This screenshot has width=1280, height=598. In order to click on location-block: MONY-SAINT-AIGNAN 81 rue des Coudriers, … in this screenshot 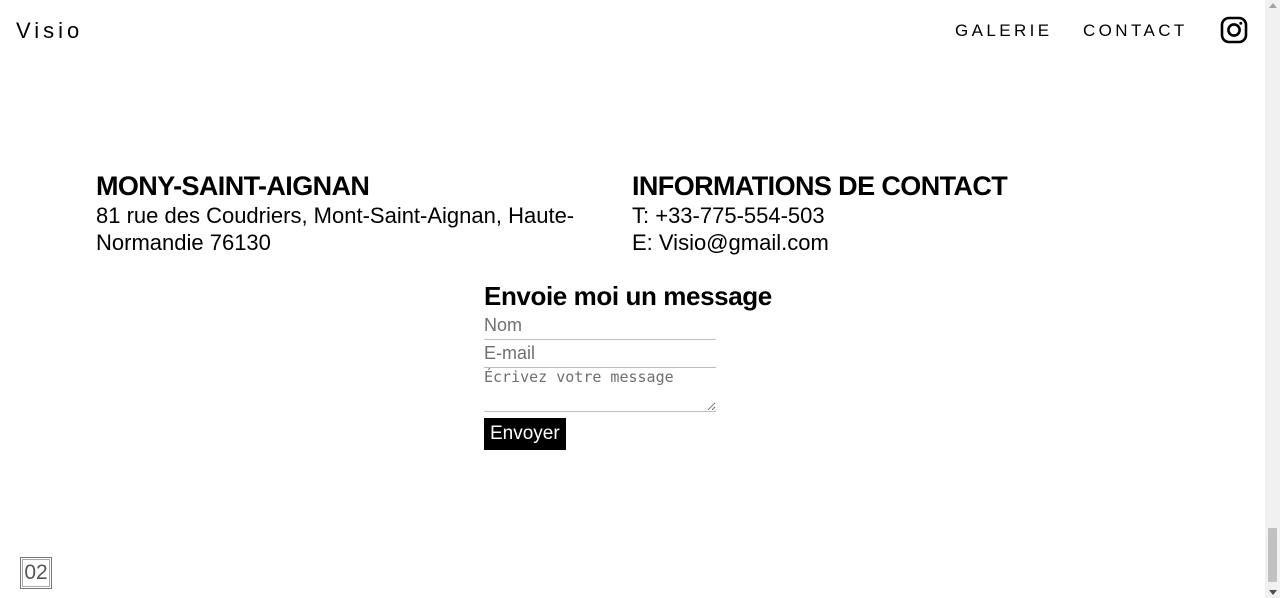, I will do `click(356, 213)`.